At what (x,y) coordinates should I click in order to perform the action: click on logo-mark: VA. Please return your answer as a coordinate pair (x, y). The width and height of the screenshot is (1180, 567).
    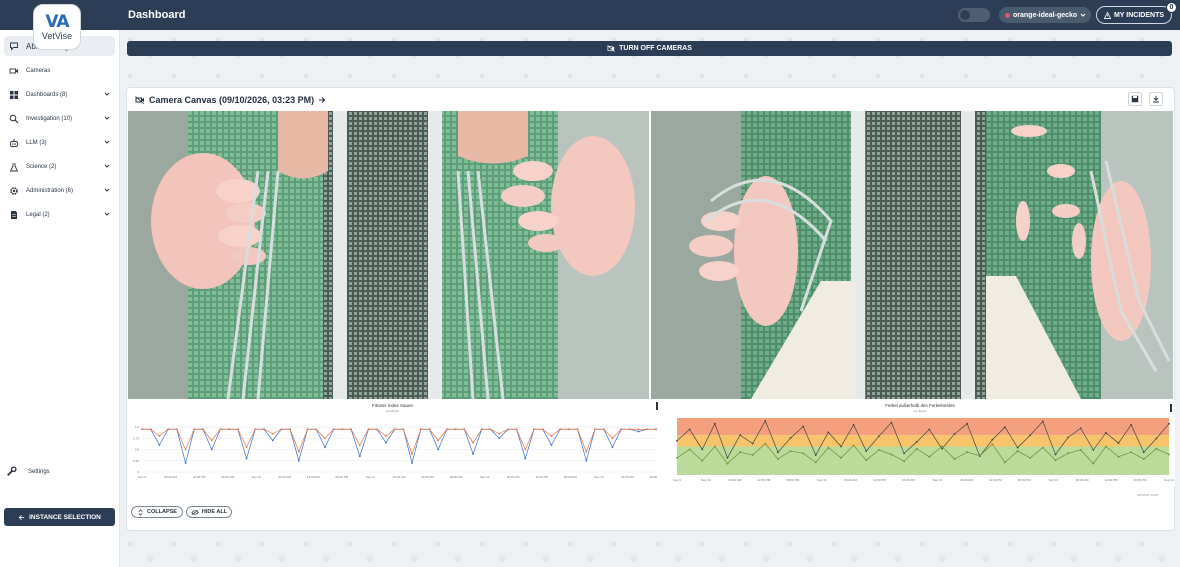
    Looking at the image, I should click on (57, 22).